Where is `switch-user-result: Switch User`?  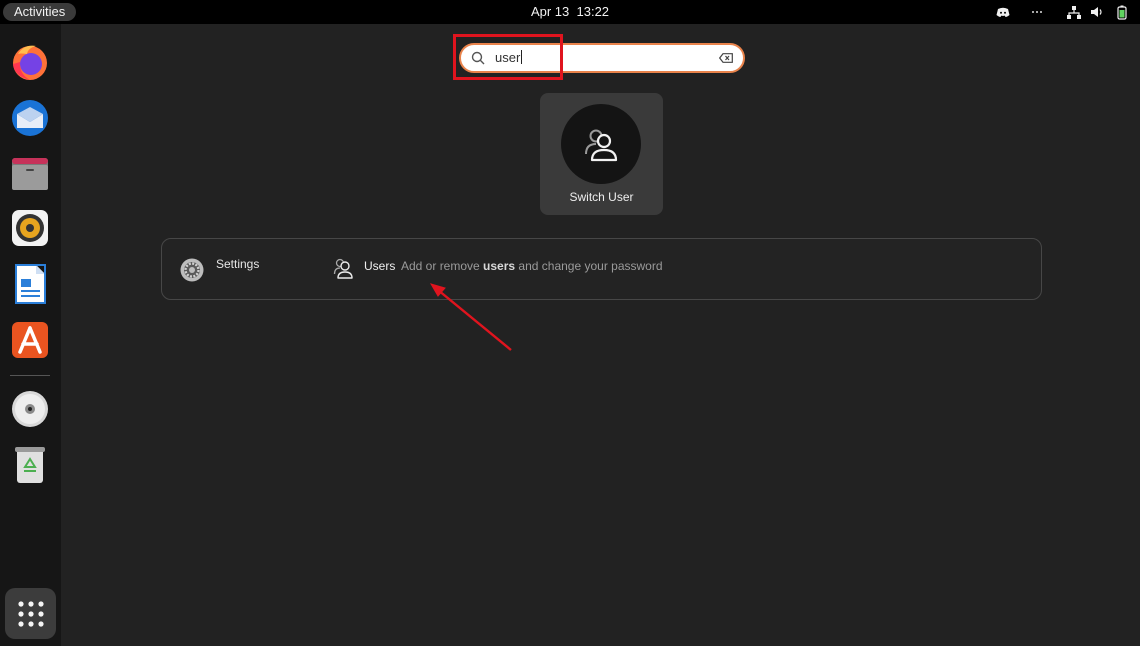 switch-user-result: Switch User is located at coordinates (601, 154).